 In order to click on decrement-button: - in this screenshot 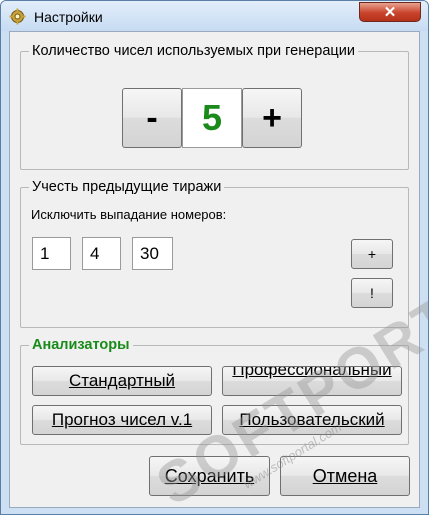, I will do `click(152, 118)`.